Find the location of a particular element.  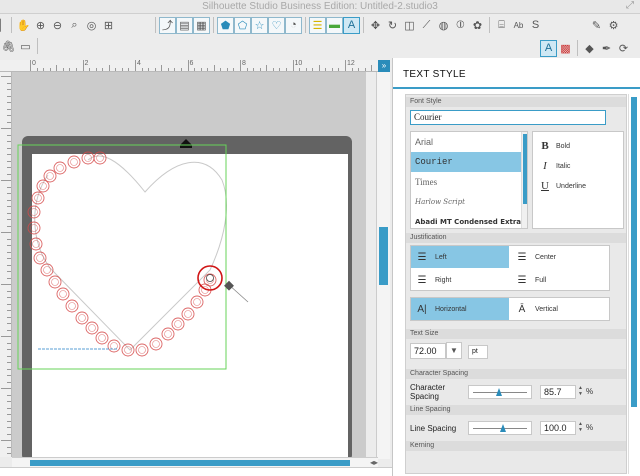

character-spacing-input: 85.7 is located at coordinates (558, 392).